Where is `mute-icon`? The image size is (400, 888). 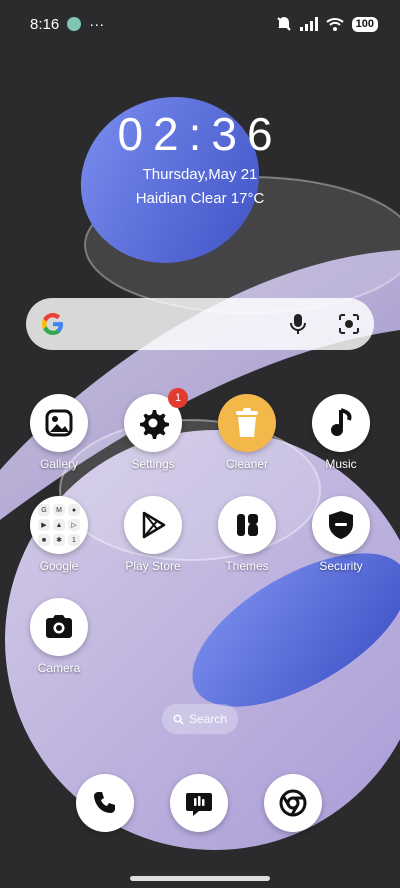
mute-icon is located at coordinates (283, 24).